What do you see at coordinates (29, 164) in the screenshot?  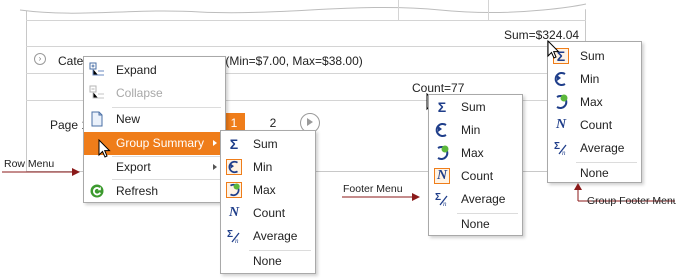 I see `row-menu-caption: Row Menu` at bounding box center [29, 164].